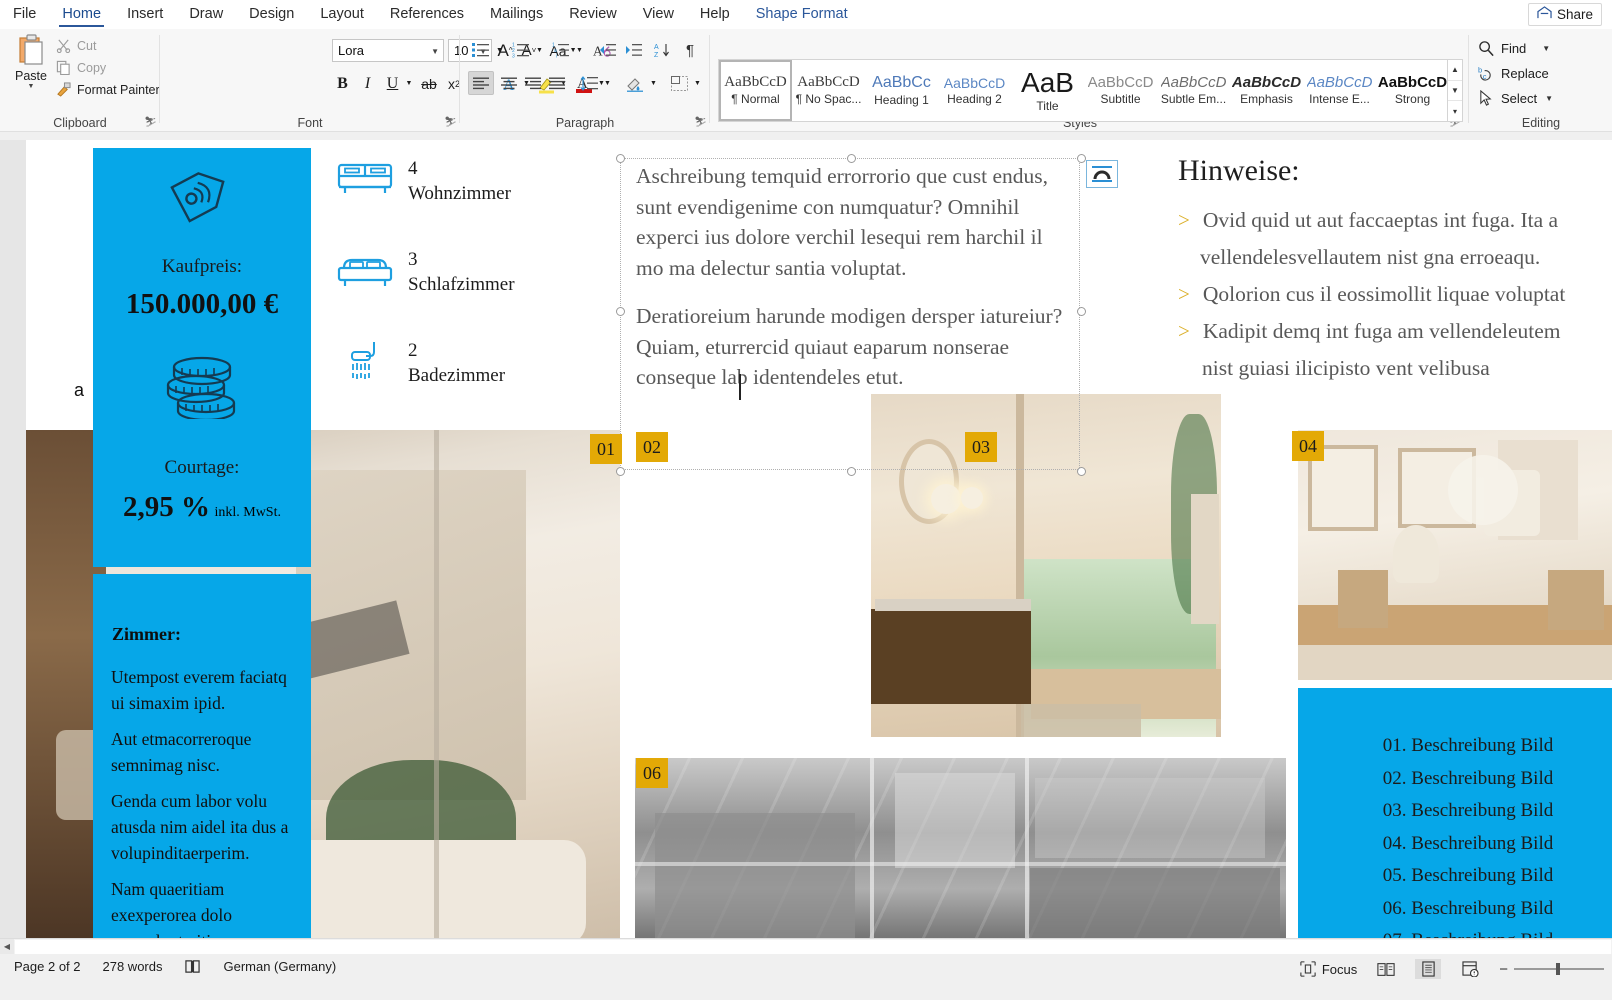  I want to click on ribbon-tab-view: View, so click(658, 14).